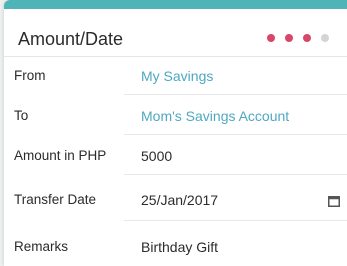 The width and height of the screenshot is (347, 266). I want to click on to-account-link: Mom's Savings Account, so click(215, 116).